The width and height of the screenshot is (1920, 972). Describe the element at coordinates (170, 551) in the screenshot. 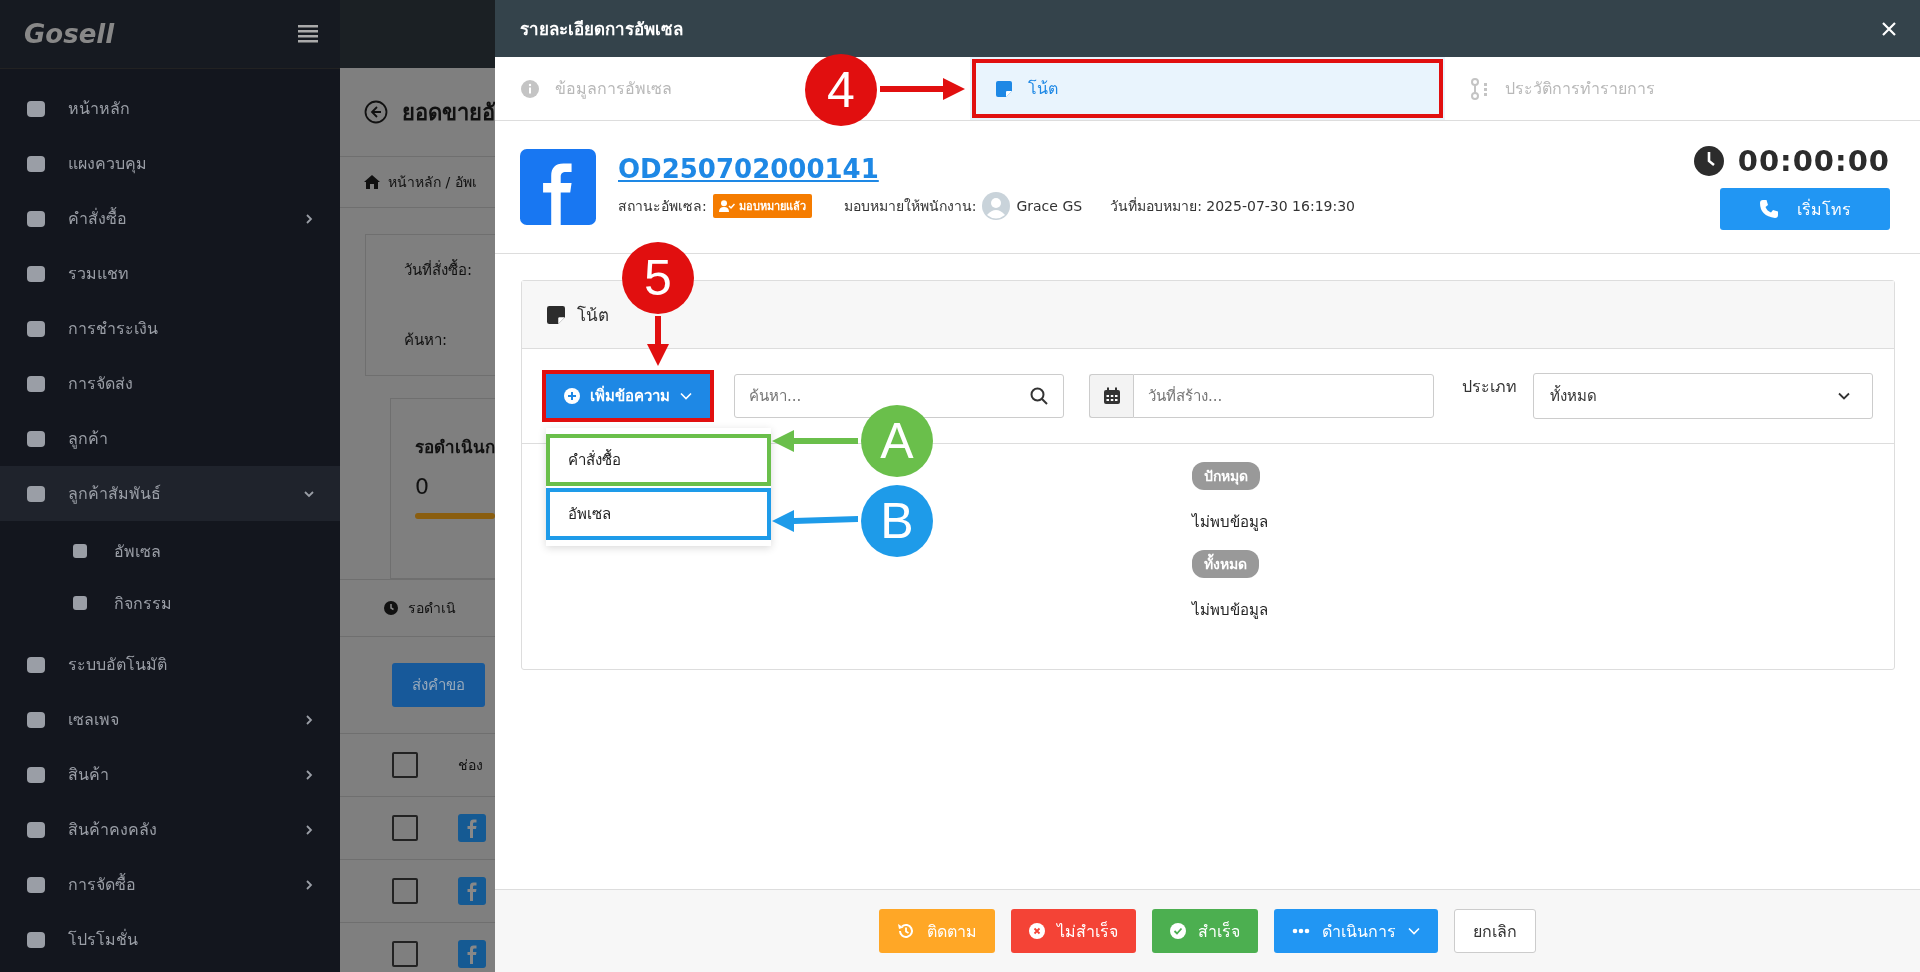

I see `sidebar-subitem: อัพเซล` at that location.